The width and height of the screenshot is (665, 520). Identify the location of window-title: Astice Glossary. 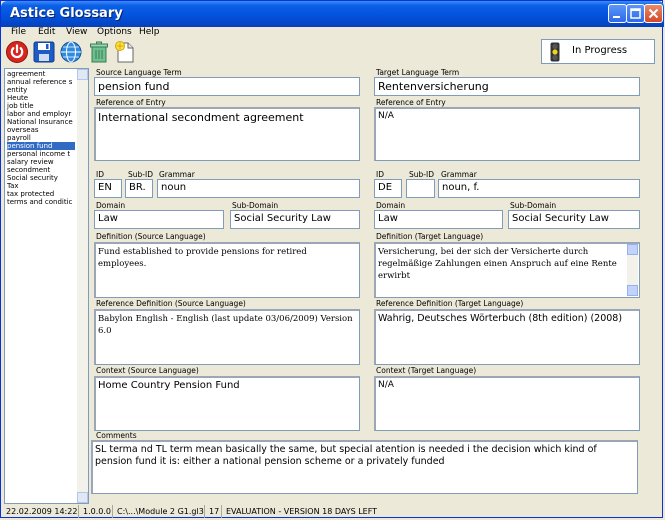
(66, 13).